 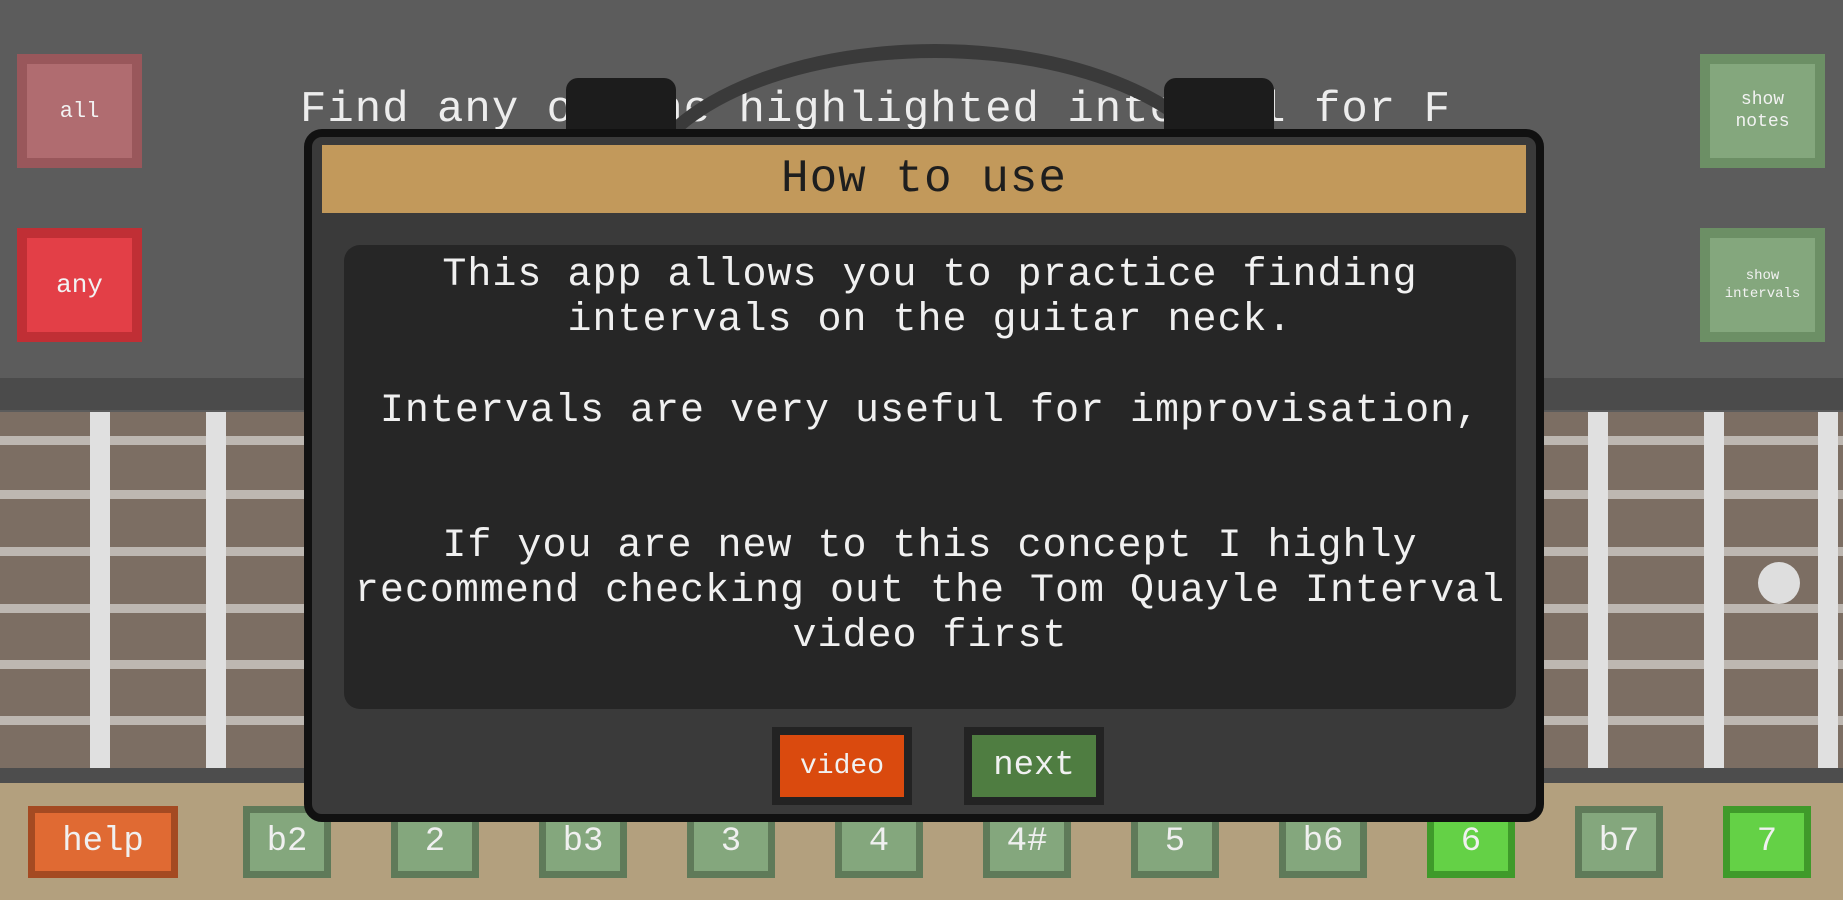 I want to click on all-button: all, so click(x=79, y=111).